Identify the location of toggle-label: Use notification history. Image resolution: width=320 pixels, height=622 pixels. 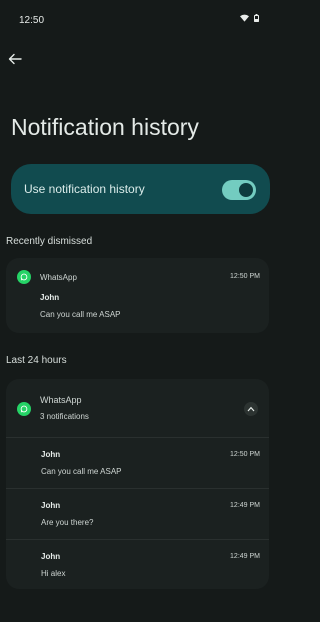
(84, 189).